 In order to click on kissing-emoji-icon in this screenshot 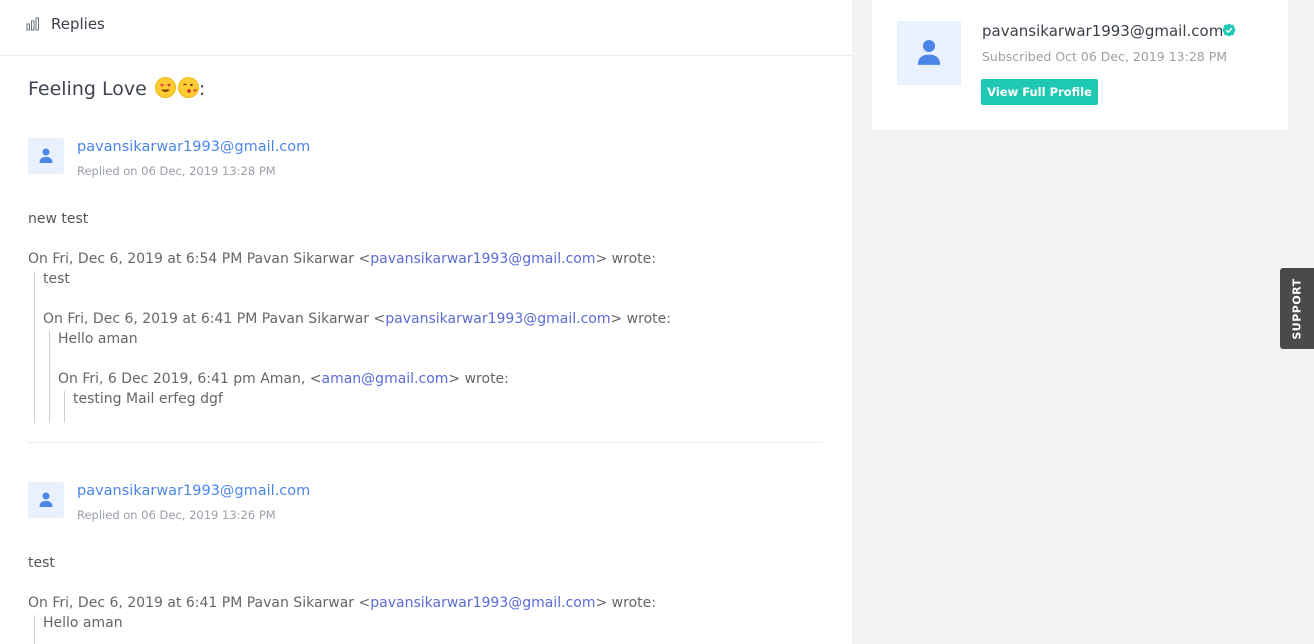, I will do `click(188, 87)`.